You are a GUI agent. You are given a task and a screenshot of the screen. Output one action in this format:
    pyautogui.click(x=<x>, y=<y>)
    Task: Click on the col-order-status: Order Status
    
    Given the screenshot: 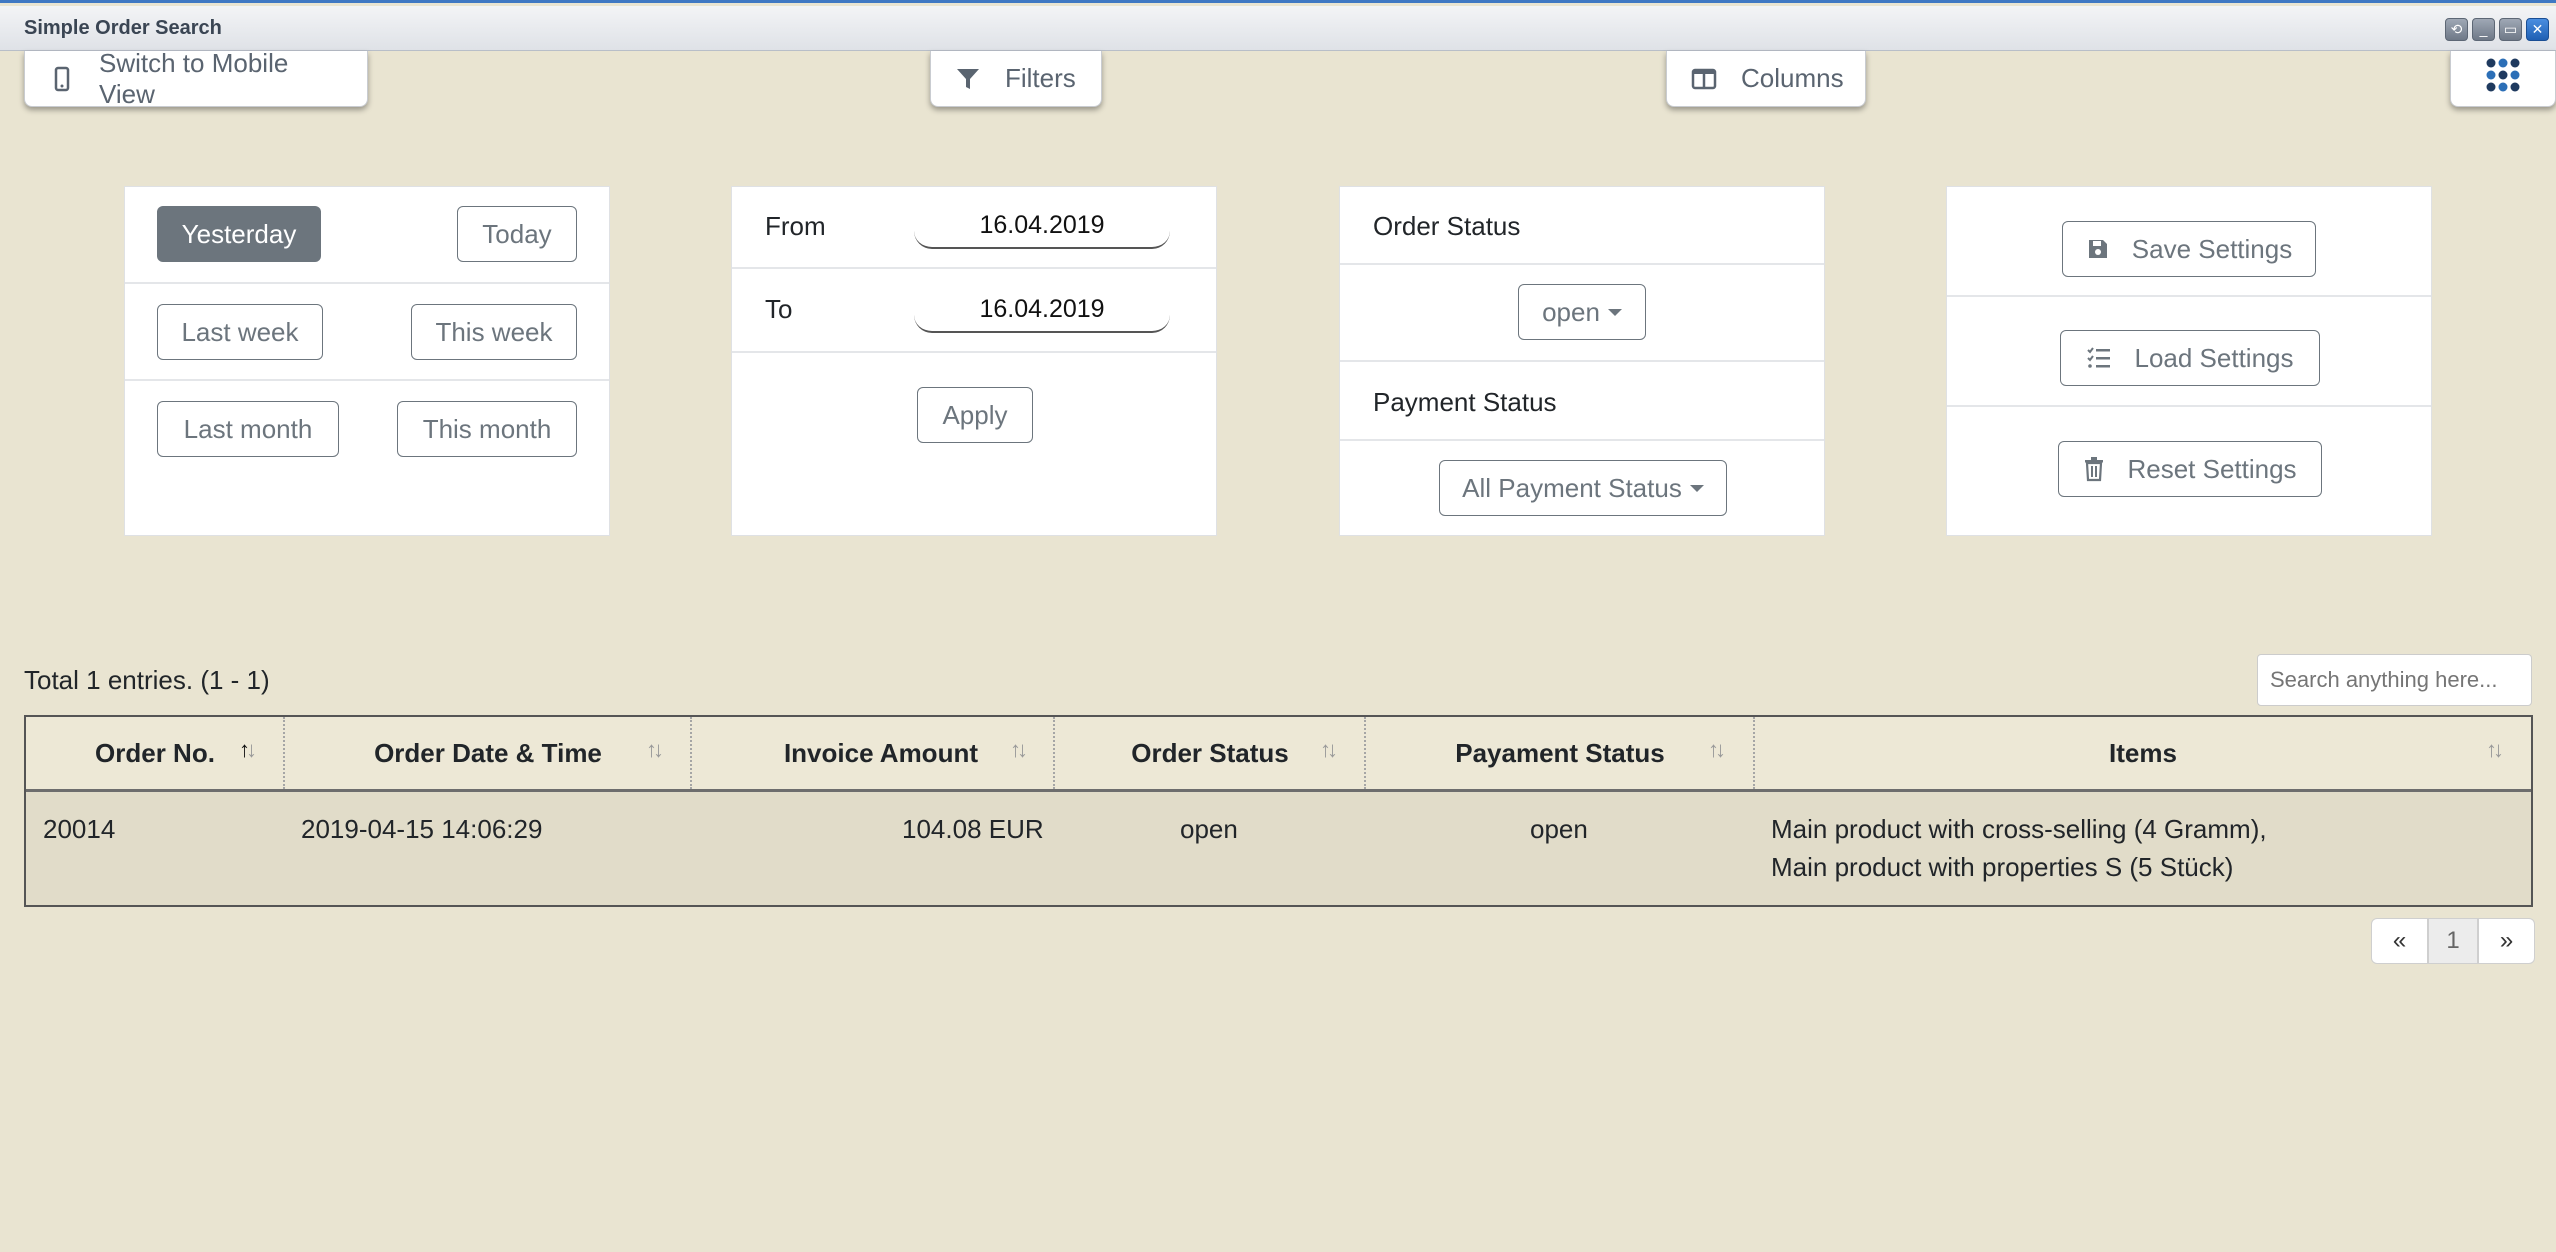 What is the action you would take?
    pyautogui.click(x=1210, y=753)
    